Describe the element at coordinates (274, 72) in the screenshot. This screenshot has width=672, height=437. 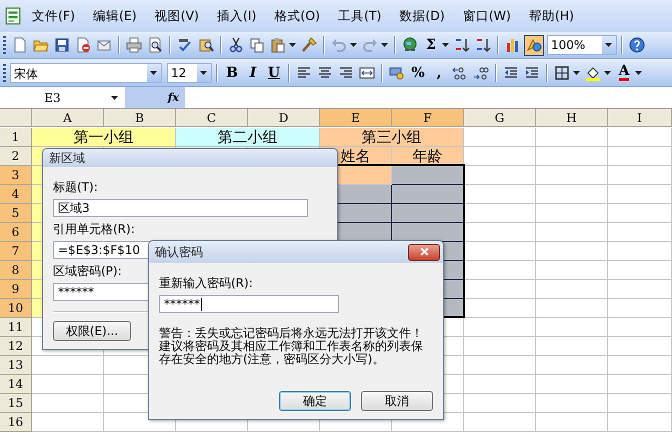
I see `underline-button: U` at that location.